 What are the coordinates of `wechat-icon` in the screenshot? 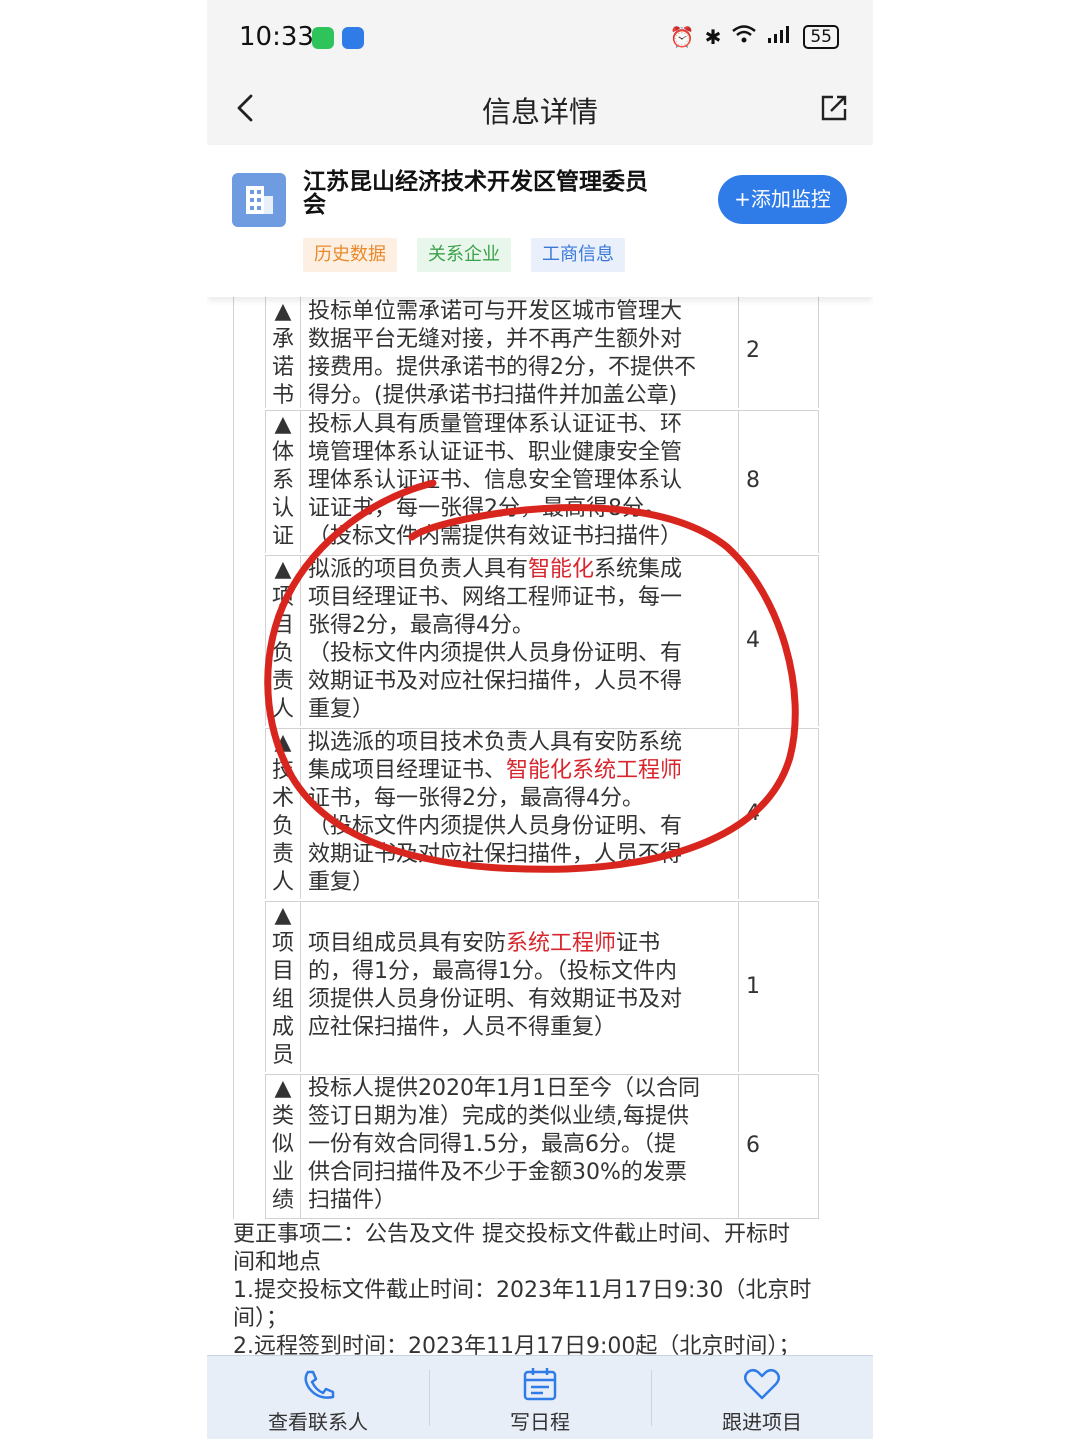 It's located at (323, 38).